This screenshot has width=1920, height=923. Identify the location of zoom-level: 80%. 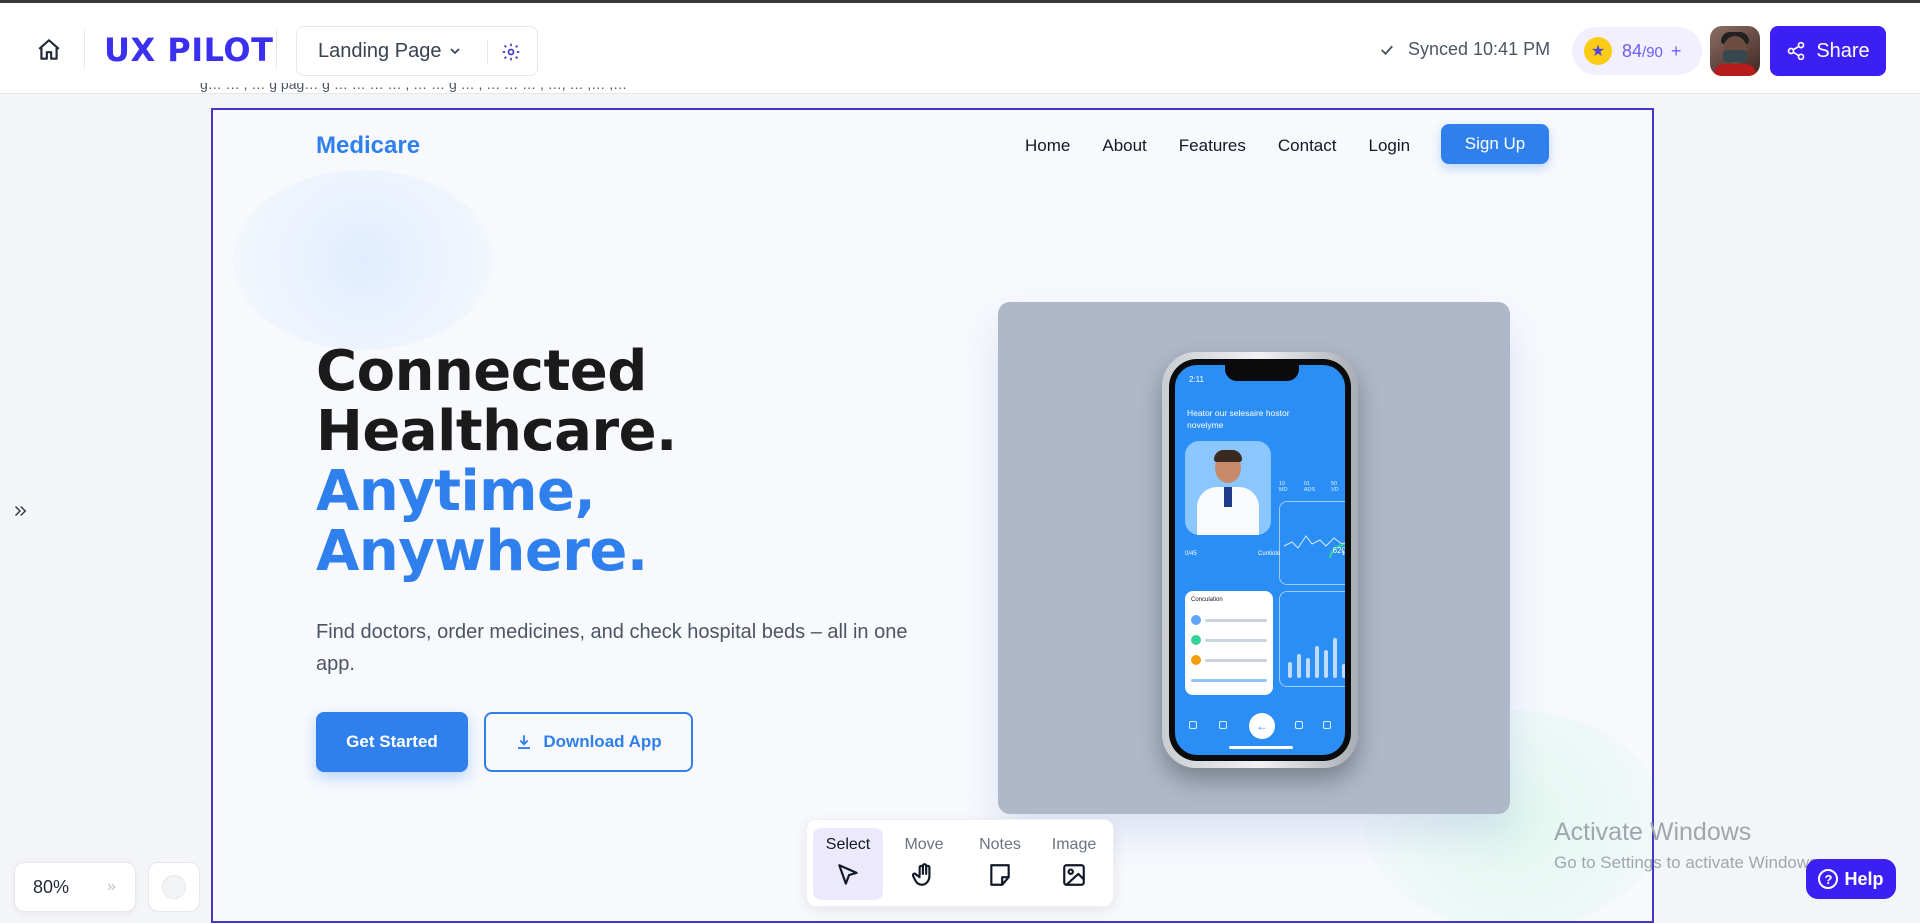
(51, 886).